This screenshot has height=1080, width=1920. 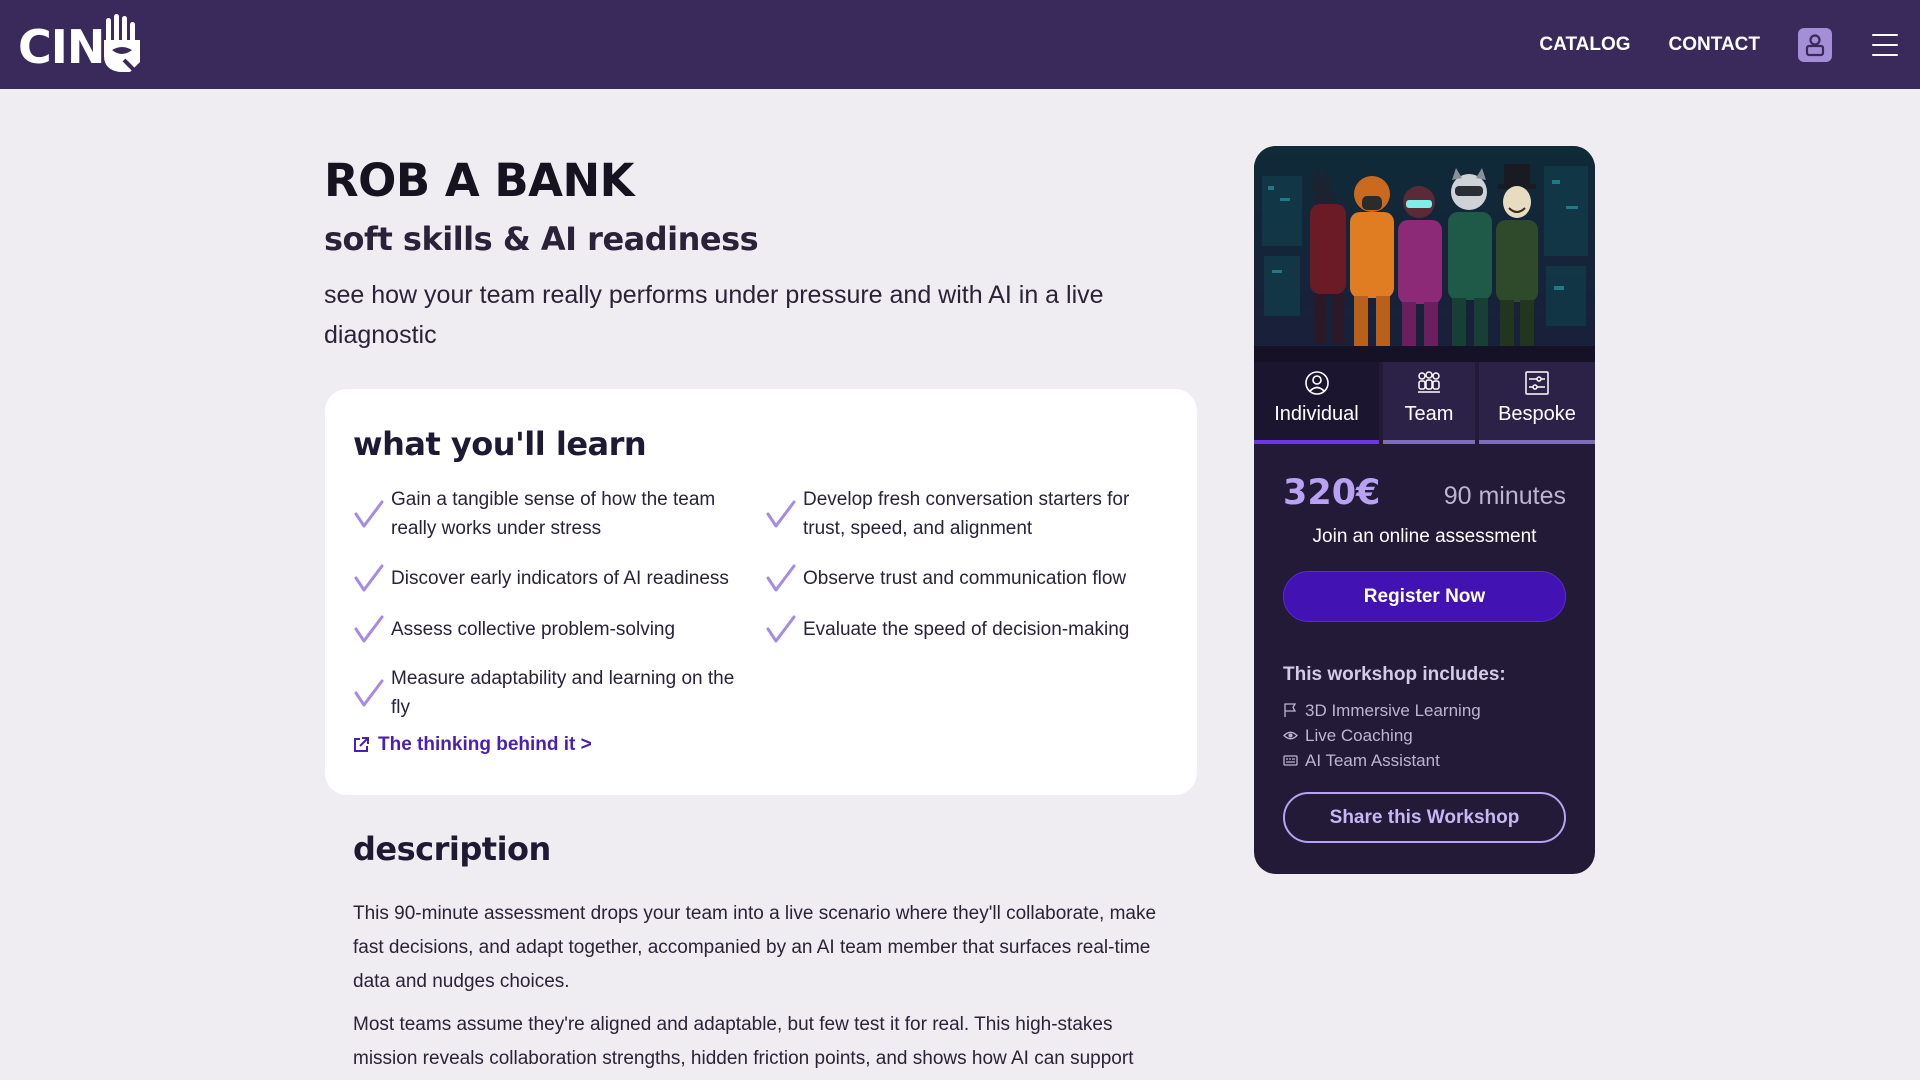 I want to click on list-item: Assess collective problem-solving, so click(x=553, y=629).